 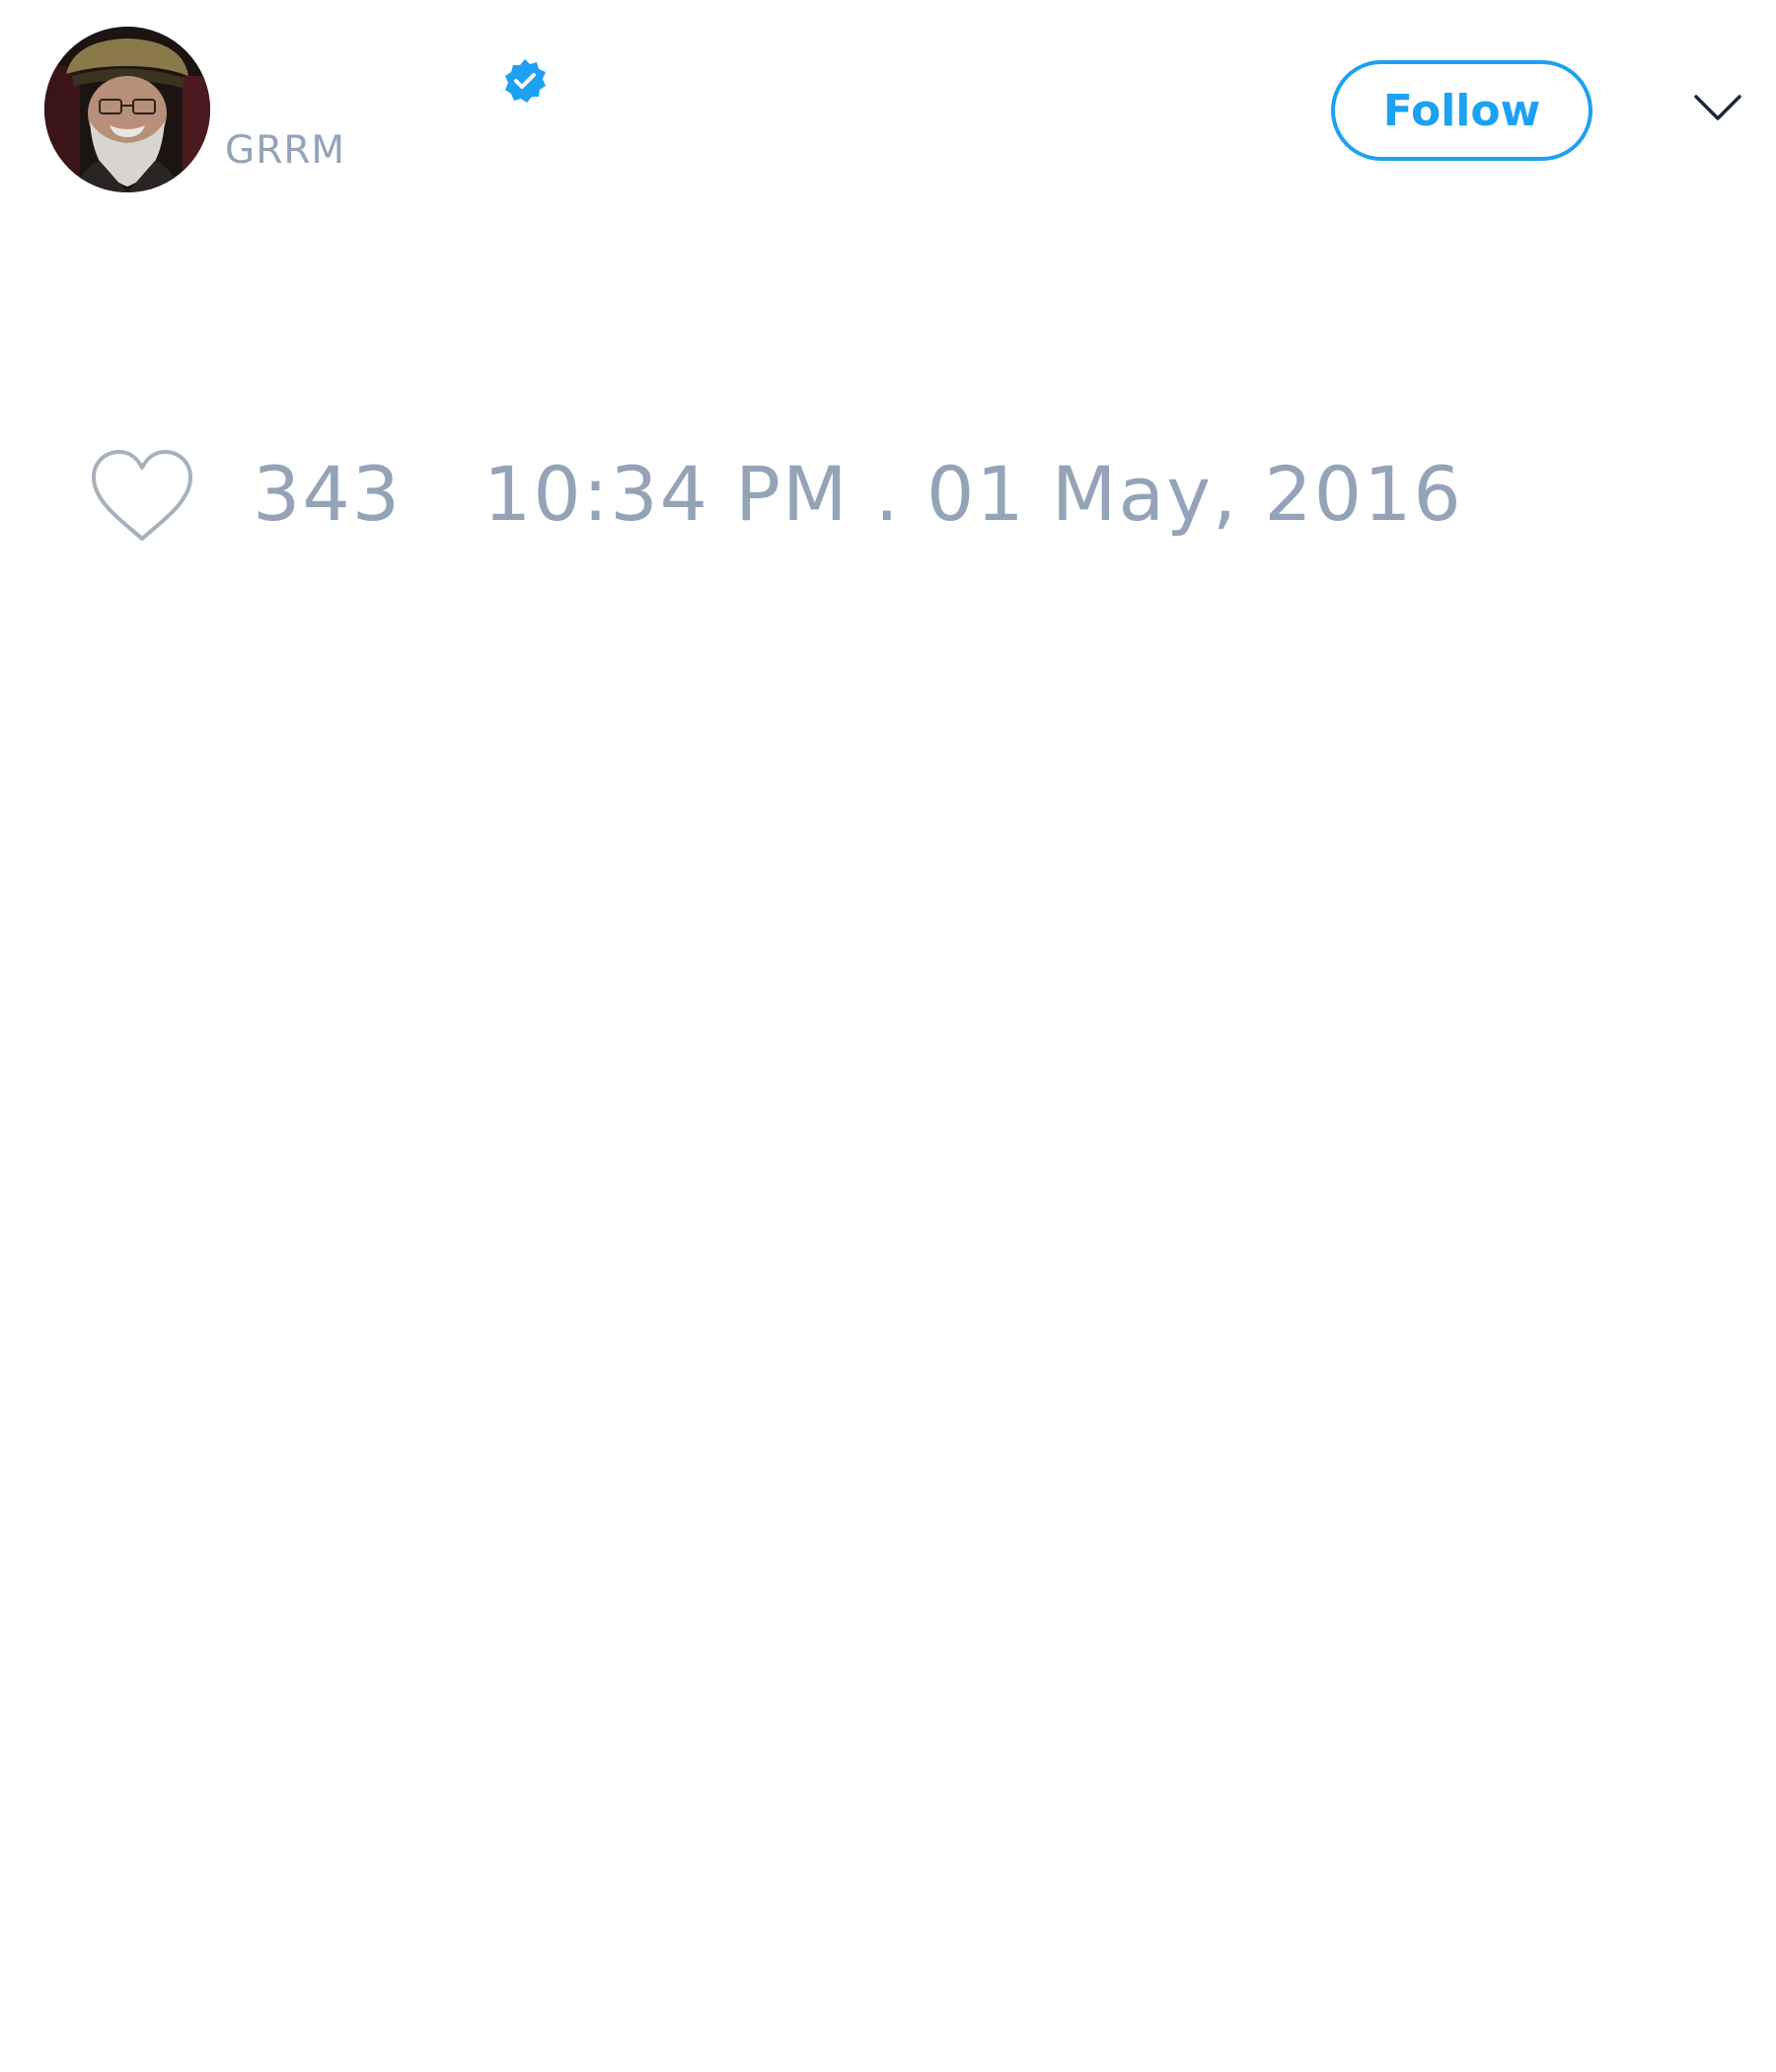 I want to click on avatar-image, so click(x=127, y=110).